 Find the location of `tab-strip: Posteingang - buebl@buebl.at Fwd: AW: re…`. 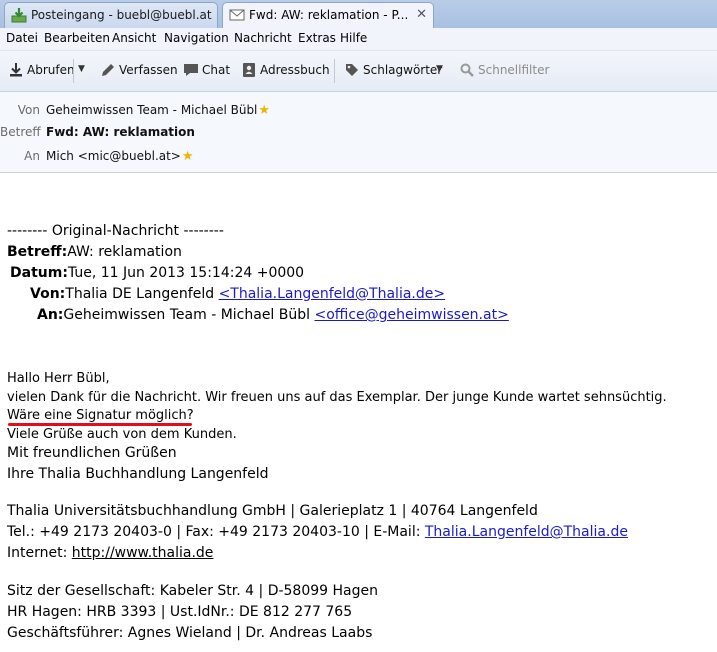

tab-strip: Posteingang - buebl@buebl.at Fwd: AW: re… is located at coordinates (358, 14).